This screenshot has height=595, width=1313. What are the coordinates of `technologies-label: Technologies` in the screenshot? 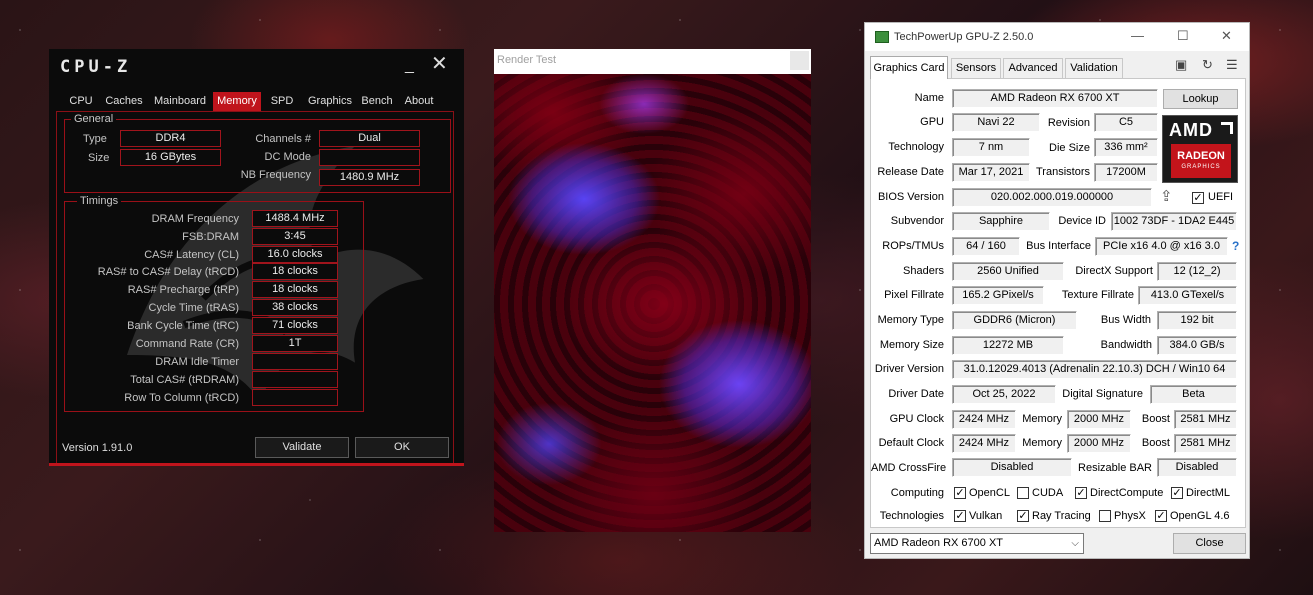 It's located at (911, 516).